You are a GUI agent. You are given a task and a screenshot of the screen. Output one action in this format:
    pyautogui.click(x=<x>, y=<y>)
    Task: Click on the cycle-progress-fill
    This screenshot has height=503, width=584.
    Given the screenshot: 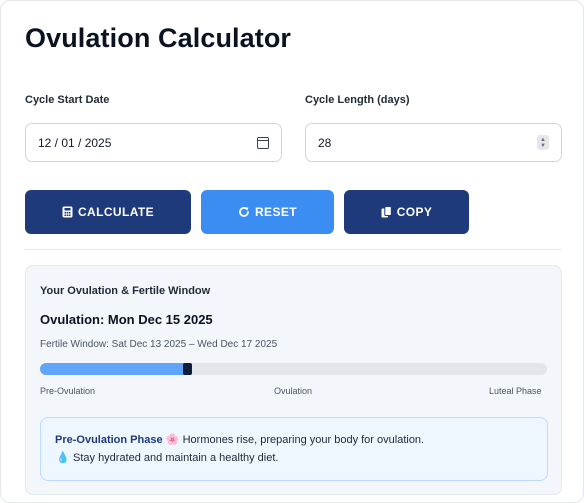 What is the action you would take?
    pyautogui.click(x=113, y=369)
    